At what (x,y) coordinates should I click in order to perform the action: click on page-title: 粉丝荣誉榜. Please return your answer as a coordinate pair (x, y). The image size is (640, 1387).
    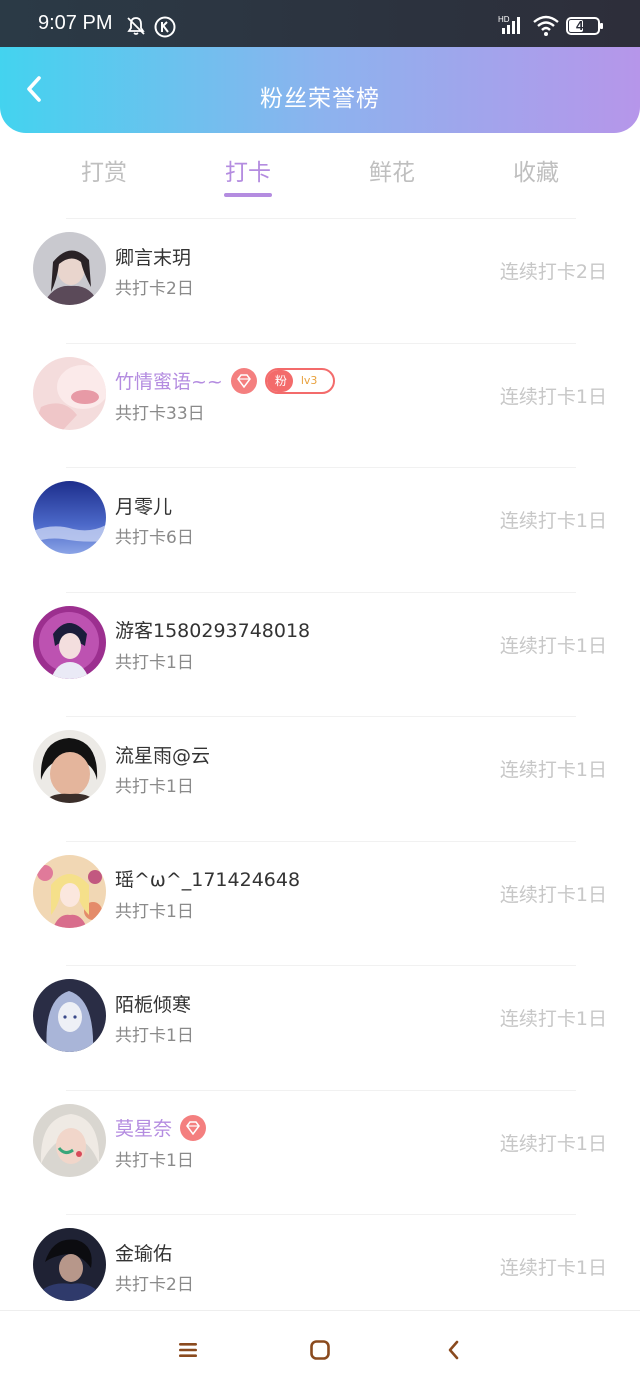
    Looking at the image, I should click on (320, 99).